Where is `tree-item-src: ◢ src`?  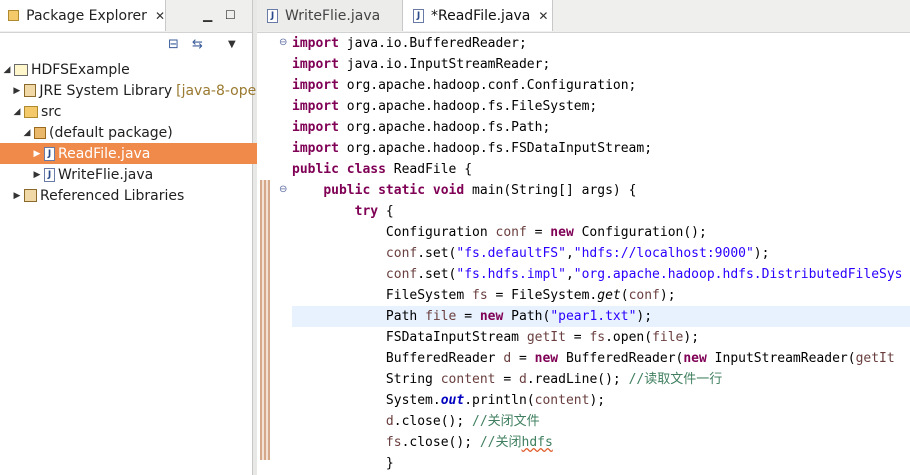 tree-item-src: ◢ src is located at coordinates (131, 111).